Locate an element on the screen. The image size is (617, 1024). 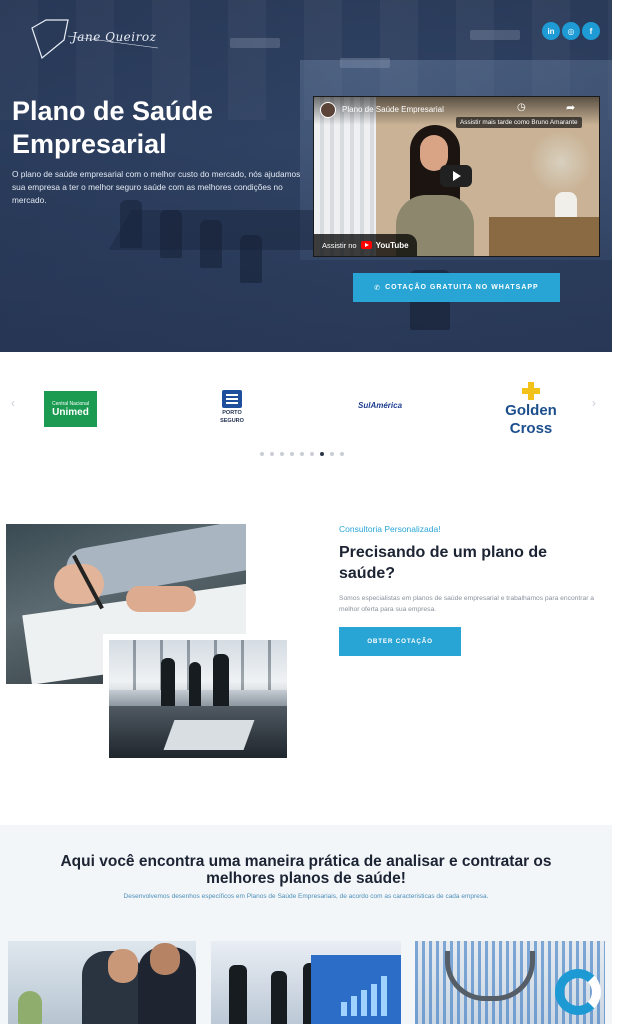
image-plant is located at coordinates (30, 1007).